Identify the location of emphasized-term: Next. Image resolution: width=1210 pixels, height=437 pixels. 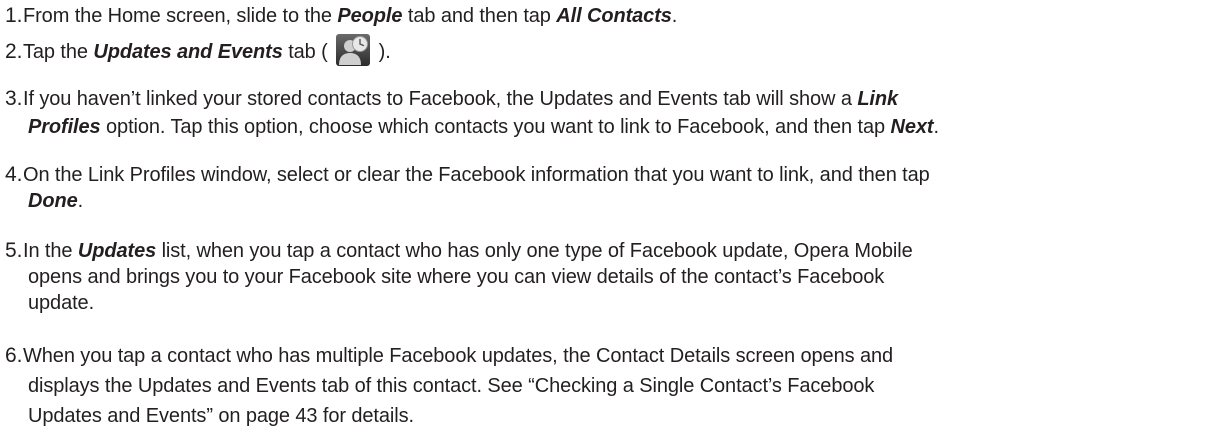
(912, 127).